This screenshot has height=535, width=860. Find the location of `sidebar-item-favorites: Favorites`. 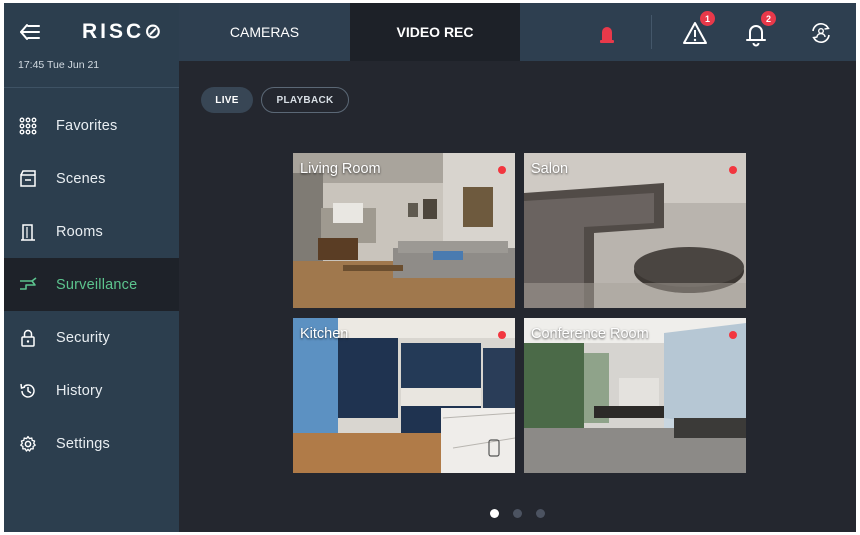

sidebar-item-favorites: Favorites is located at coordinates (91, 125).